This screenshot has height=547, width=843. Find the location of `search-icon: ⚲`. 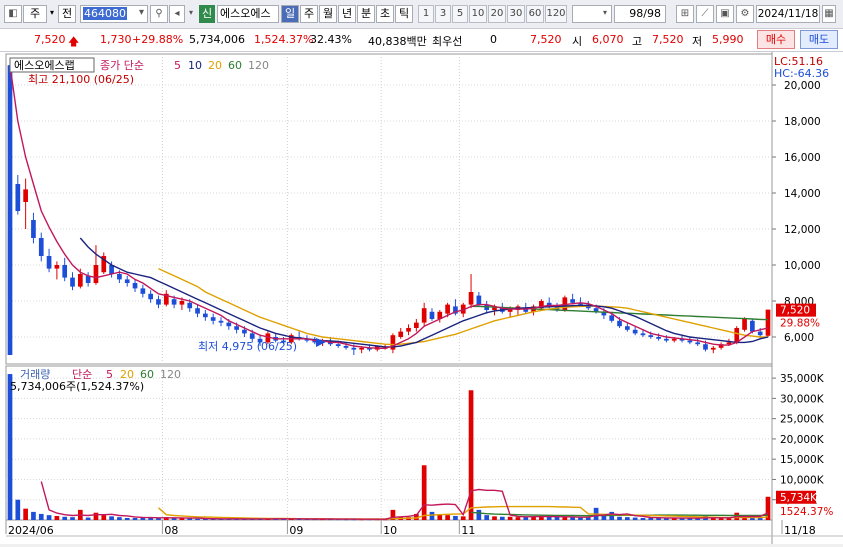

search-icon: ⚲ is located at coordinates (159, 14).